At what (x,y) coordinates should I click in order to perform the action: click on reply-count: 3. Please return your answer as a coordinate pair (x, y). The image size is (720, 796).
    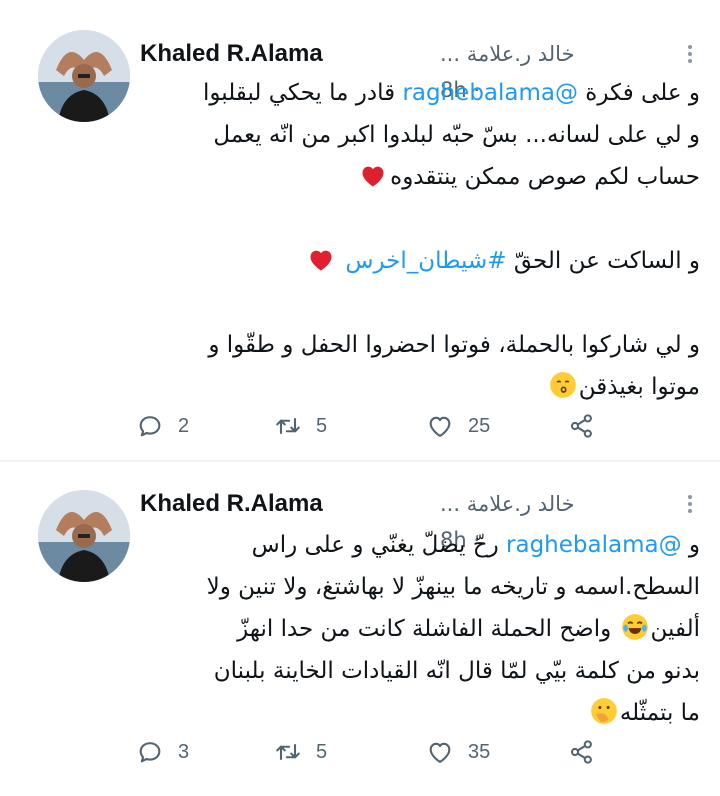
    Looking at the image, I should click on (184, 751).